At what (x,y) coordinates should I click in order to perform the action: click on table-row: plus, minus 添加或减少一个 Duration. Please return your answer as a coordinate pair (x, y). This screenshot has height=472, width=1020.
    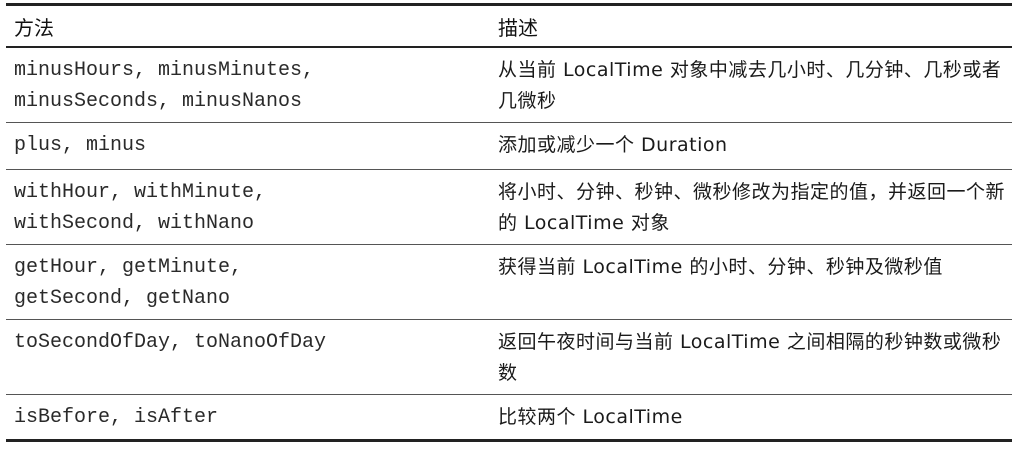
    Looking at the image, I should click on (509, 146).